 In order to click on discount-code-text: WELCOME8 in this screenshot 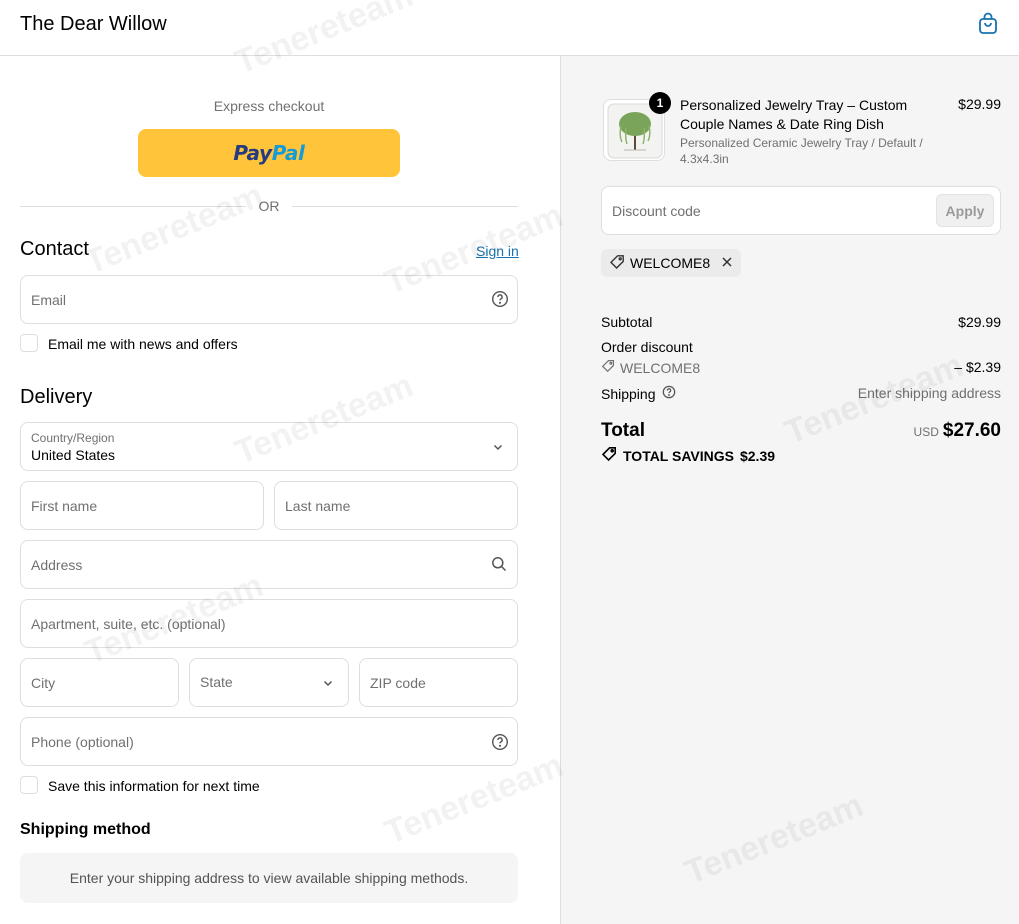, I will do `click(660, 367)`.